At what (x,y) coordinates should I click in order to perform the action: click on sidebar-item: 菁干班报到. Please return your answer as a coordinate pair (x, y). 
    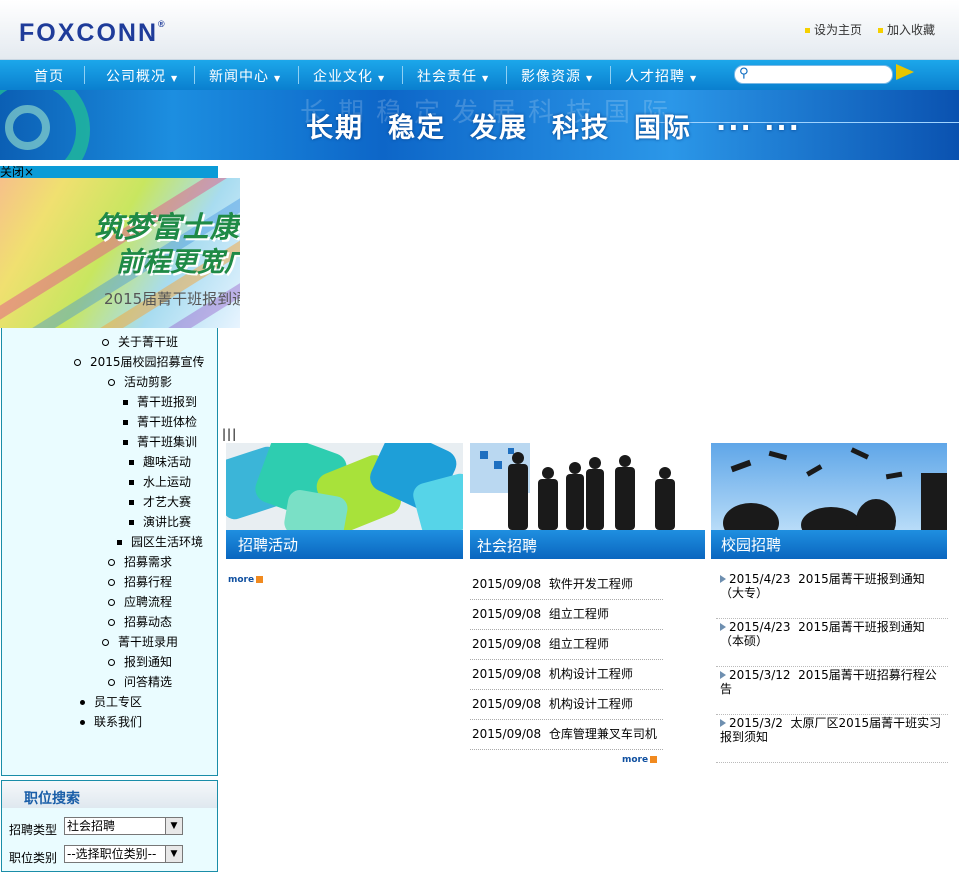
    Looking at the image, I should click on (160, 401).